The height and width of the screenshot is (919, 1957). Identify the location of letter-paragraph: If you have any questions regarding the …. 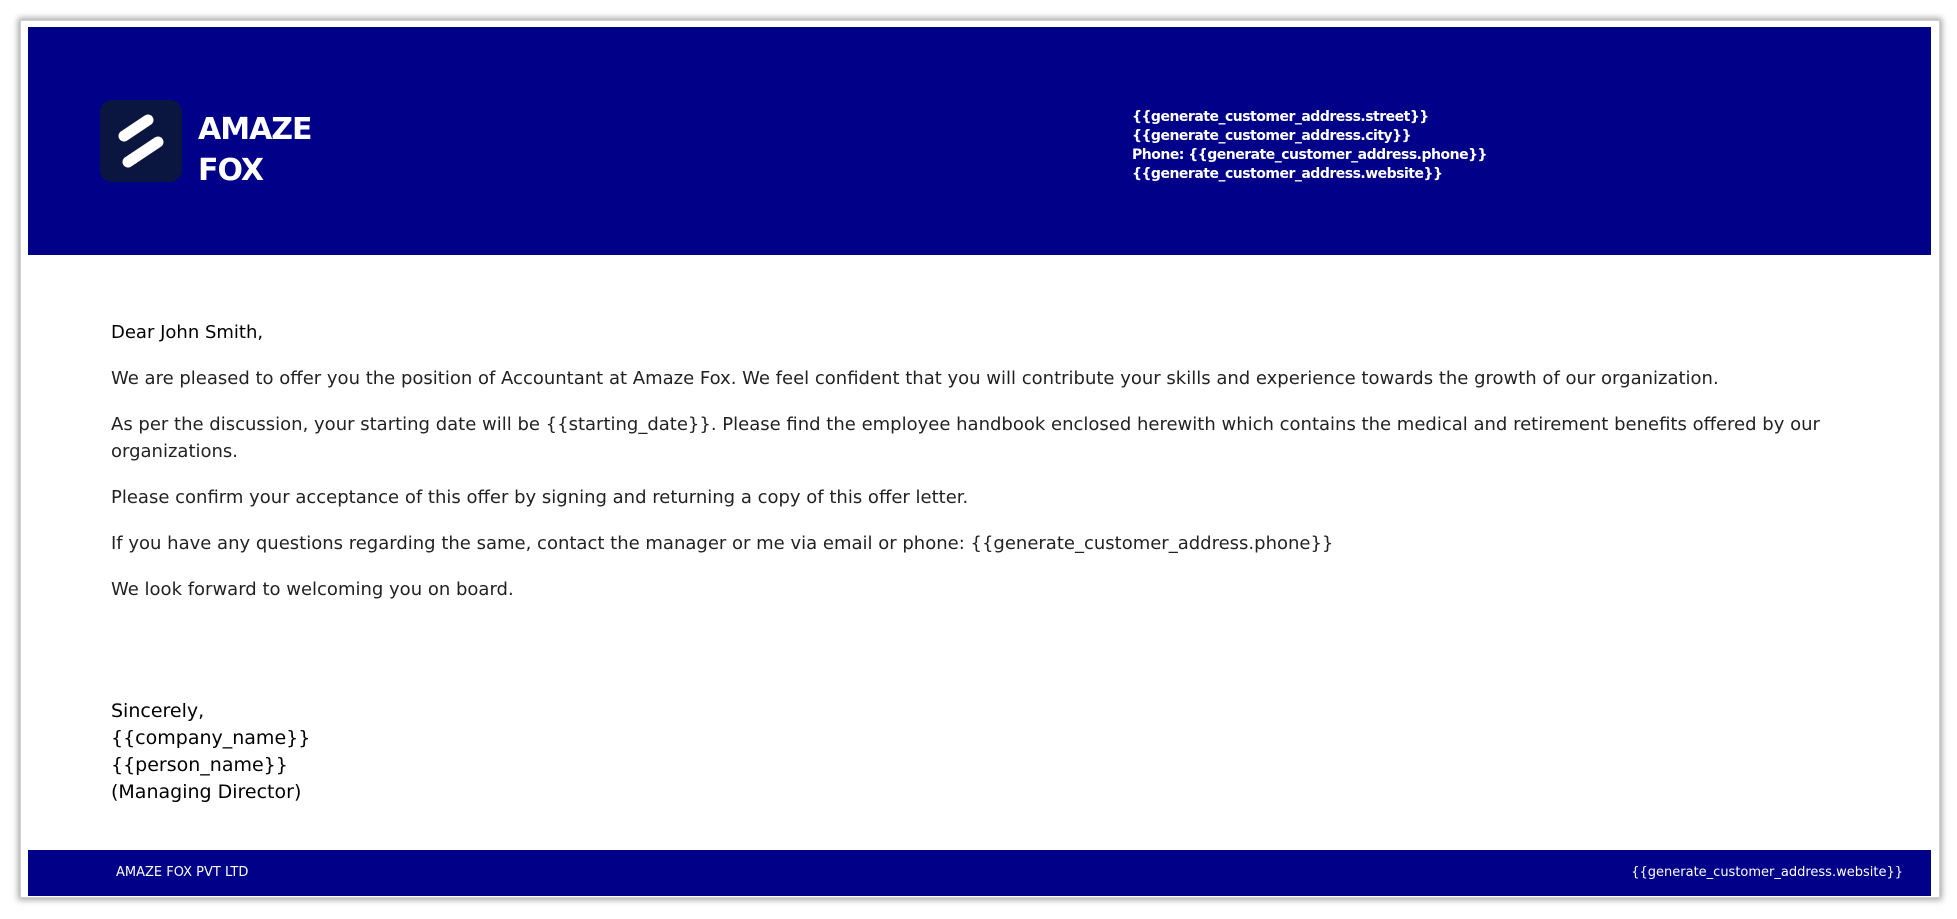
(722, 543).